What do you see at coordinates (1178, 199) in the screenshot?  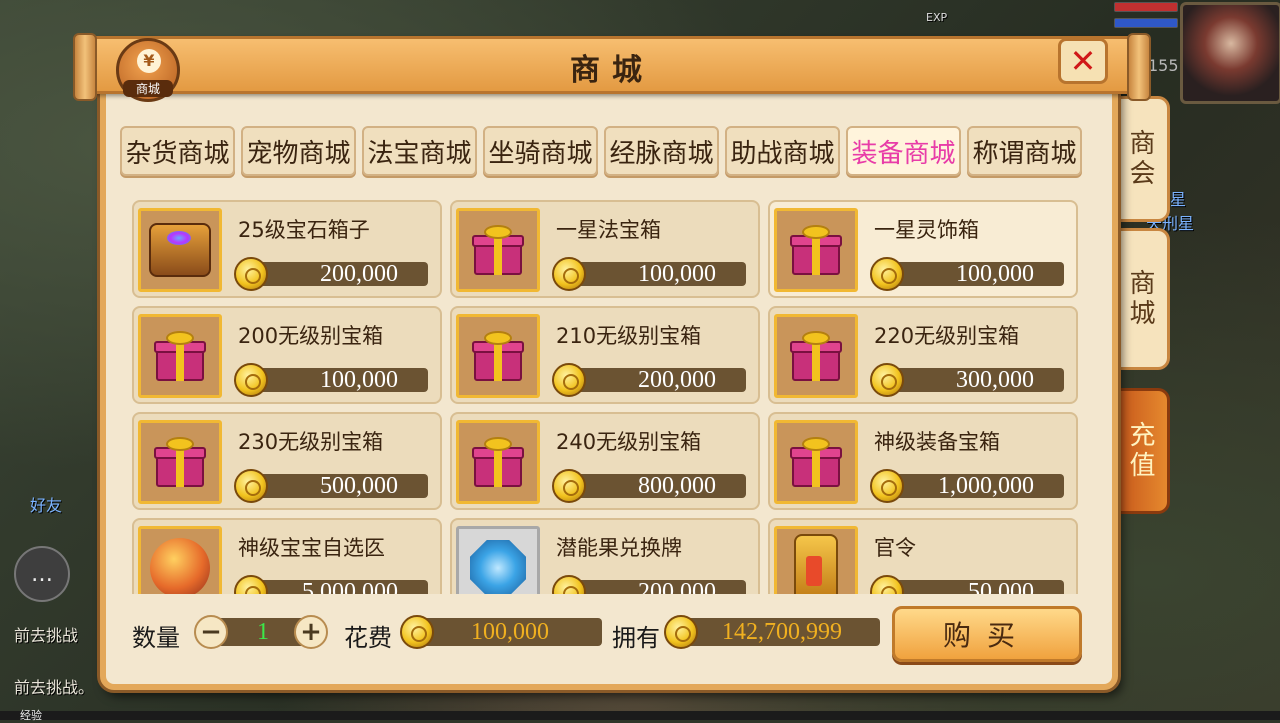 I see `bg-label-star: 星` at bounding box center [1178, 199].